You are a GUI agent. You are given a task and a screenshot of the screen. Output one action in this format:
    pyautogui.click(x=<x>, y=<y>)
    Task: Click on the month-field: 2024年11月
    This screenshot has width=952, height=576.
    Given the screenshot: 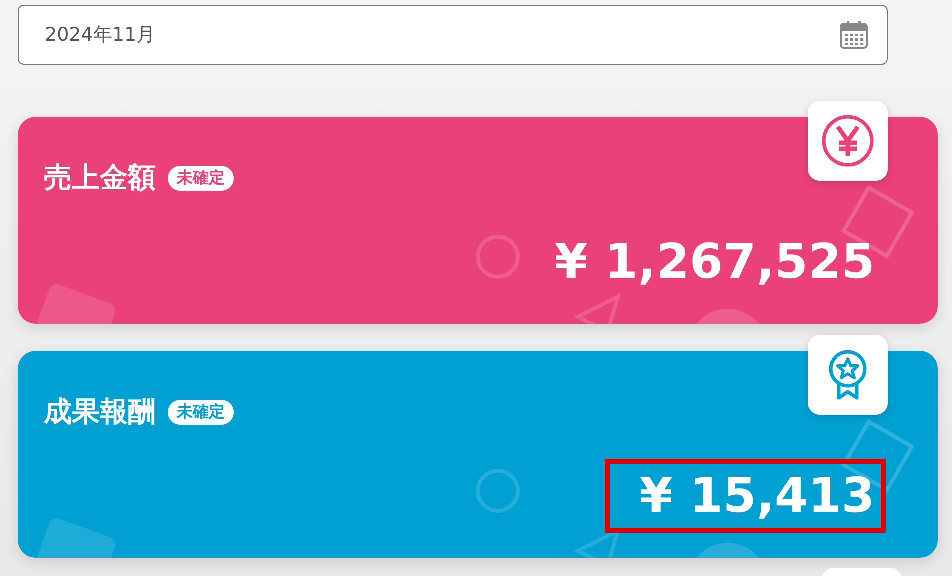 What is the action you would take?
    pyautogui.click(x=453, y=35)
    